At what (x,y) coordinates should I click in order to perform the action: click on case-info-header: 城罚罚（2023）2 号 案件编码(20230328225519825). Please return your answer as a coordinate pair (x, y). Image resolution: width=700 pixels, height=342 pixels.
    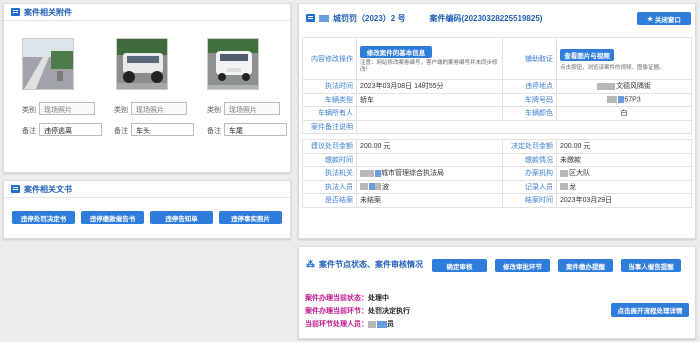
    Looking at the image, I should click on (497, 18).